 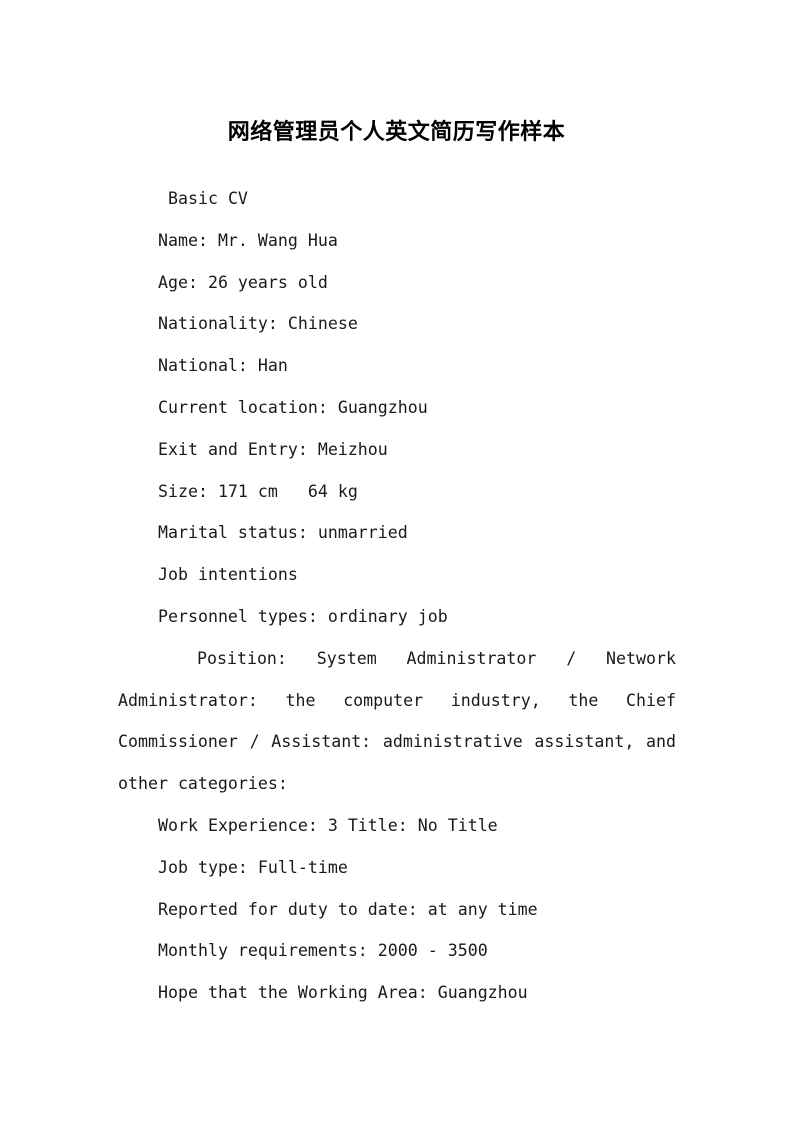 I want to click on info-line-exit-and-entry: Exit and Entry: Meizhou, so click(x=273, y=449).